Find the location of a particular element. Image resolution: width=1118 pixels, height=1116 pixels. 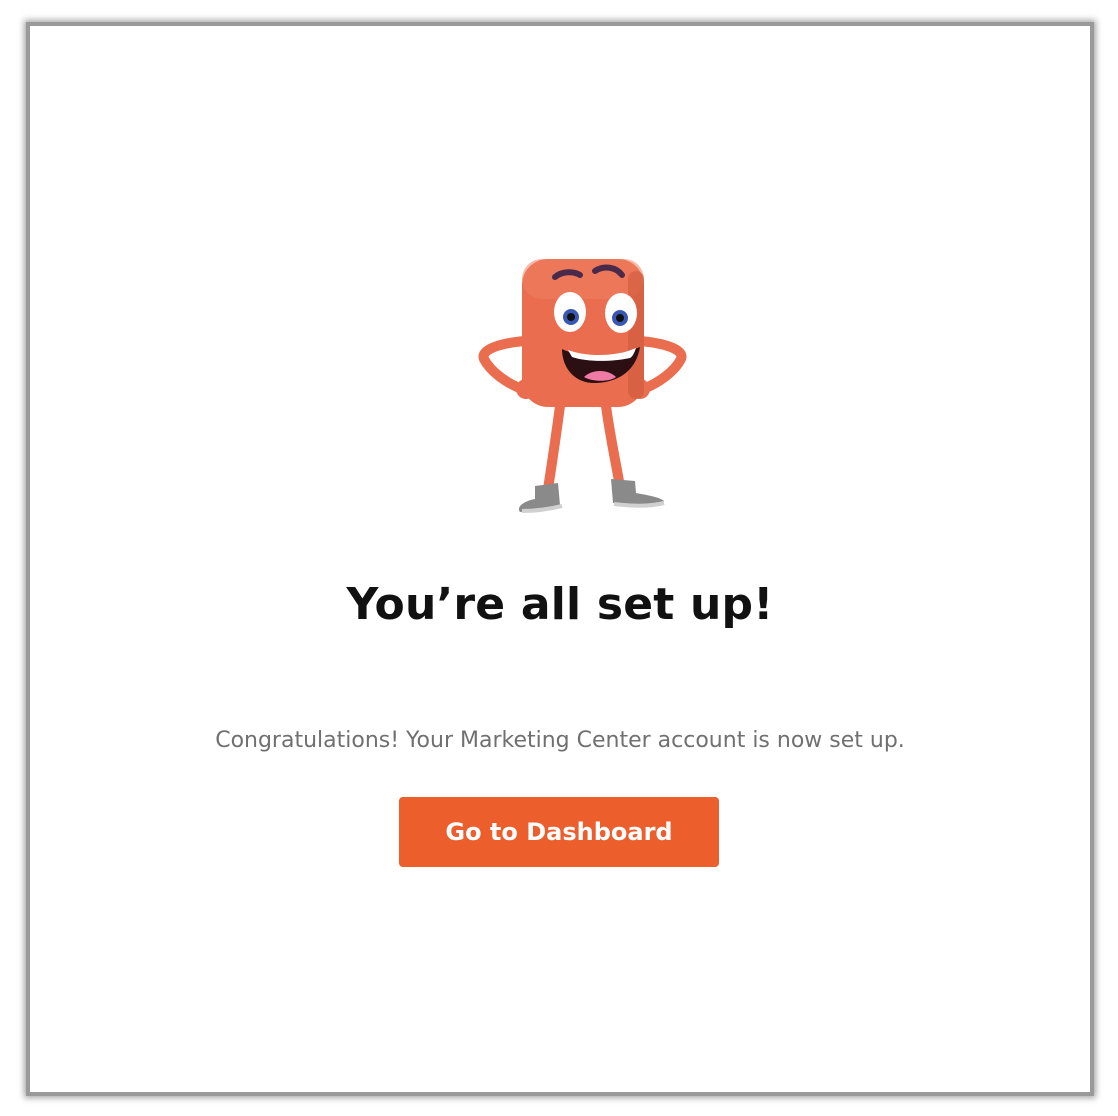

go-to-dashboard-button: Go to Dashboard is located at coordinates (559, 832).